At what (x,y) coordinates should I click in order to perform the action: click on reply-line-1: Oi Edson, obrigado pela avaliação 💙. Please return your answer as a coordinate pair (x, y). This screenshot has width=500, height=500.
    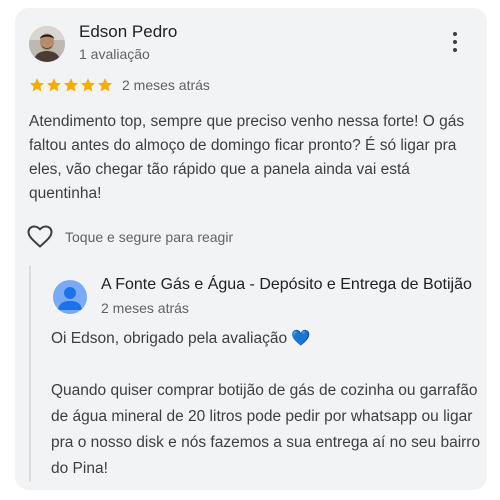
    Looking at the image, I should click on (181, 338).